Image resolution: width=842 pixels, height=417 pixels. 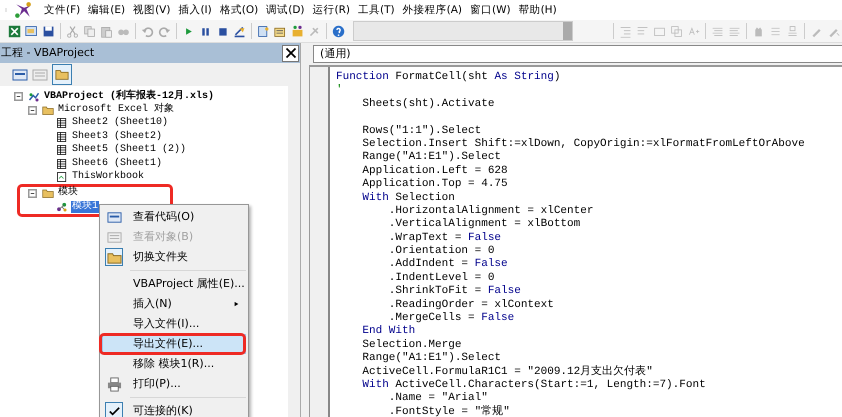 I want to click on code-line: .FontStyle = "常规", so click(x=449, y=411).